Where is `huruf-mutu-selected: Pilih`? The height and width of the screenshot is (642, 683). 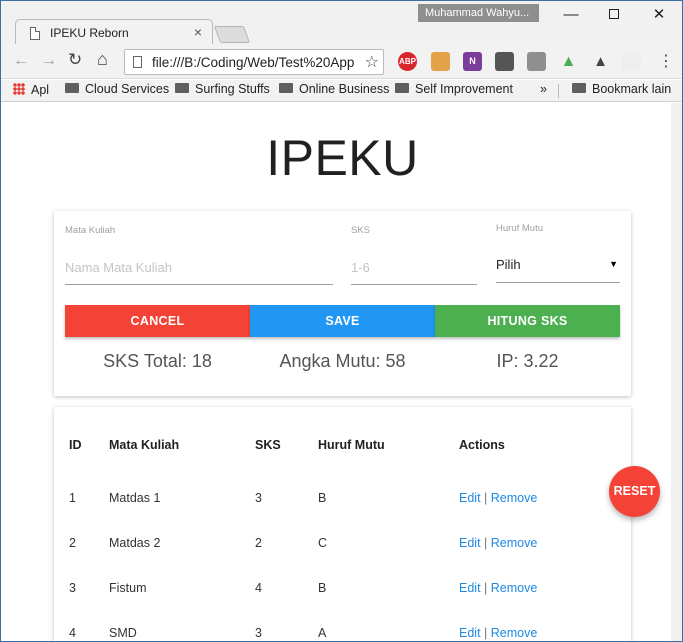 huruf-mutu-selected: Pilih is located at coordinates (508, 264).